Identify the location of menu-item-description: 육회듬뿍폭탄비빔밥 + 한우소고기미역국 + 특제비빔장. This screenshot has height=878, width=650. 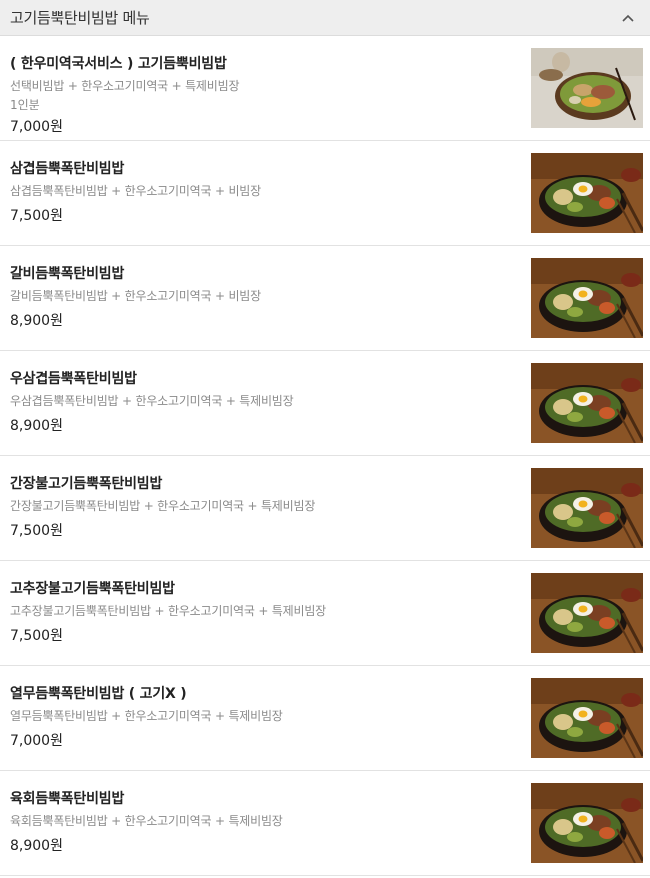
(146, 821).